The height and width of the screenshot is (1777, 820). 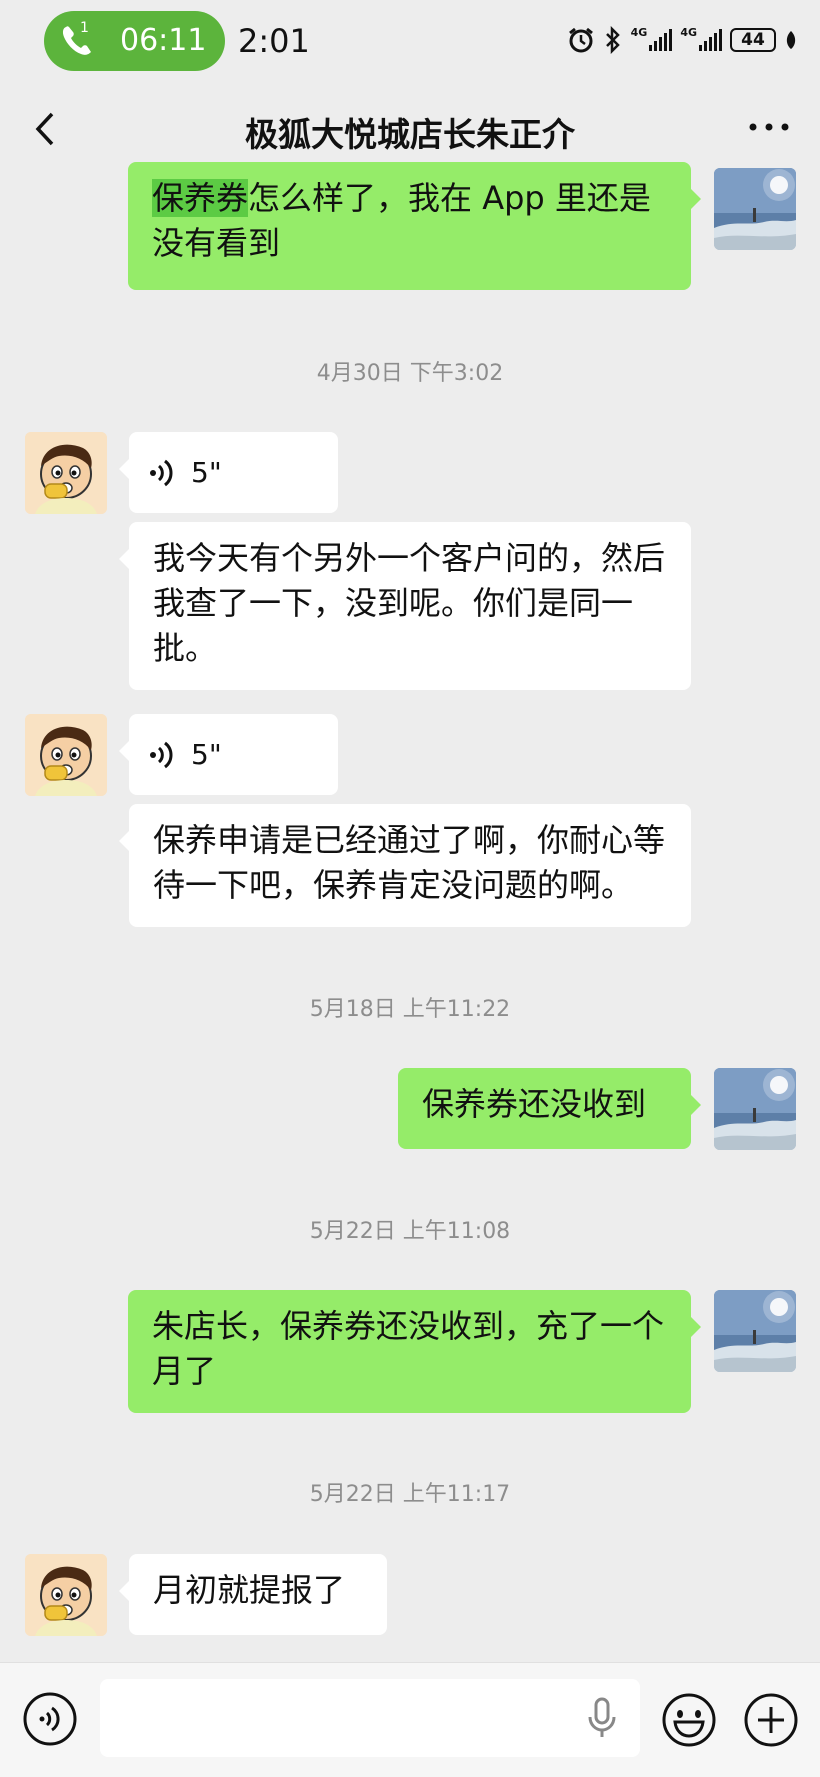 What do you see at coordinates (602, 1718) in the screenshot?
I see `microphone-icon` at bounding box center [602, 1718].